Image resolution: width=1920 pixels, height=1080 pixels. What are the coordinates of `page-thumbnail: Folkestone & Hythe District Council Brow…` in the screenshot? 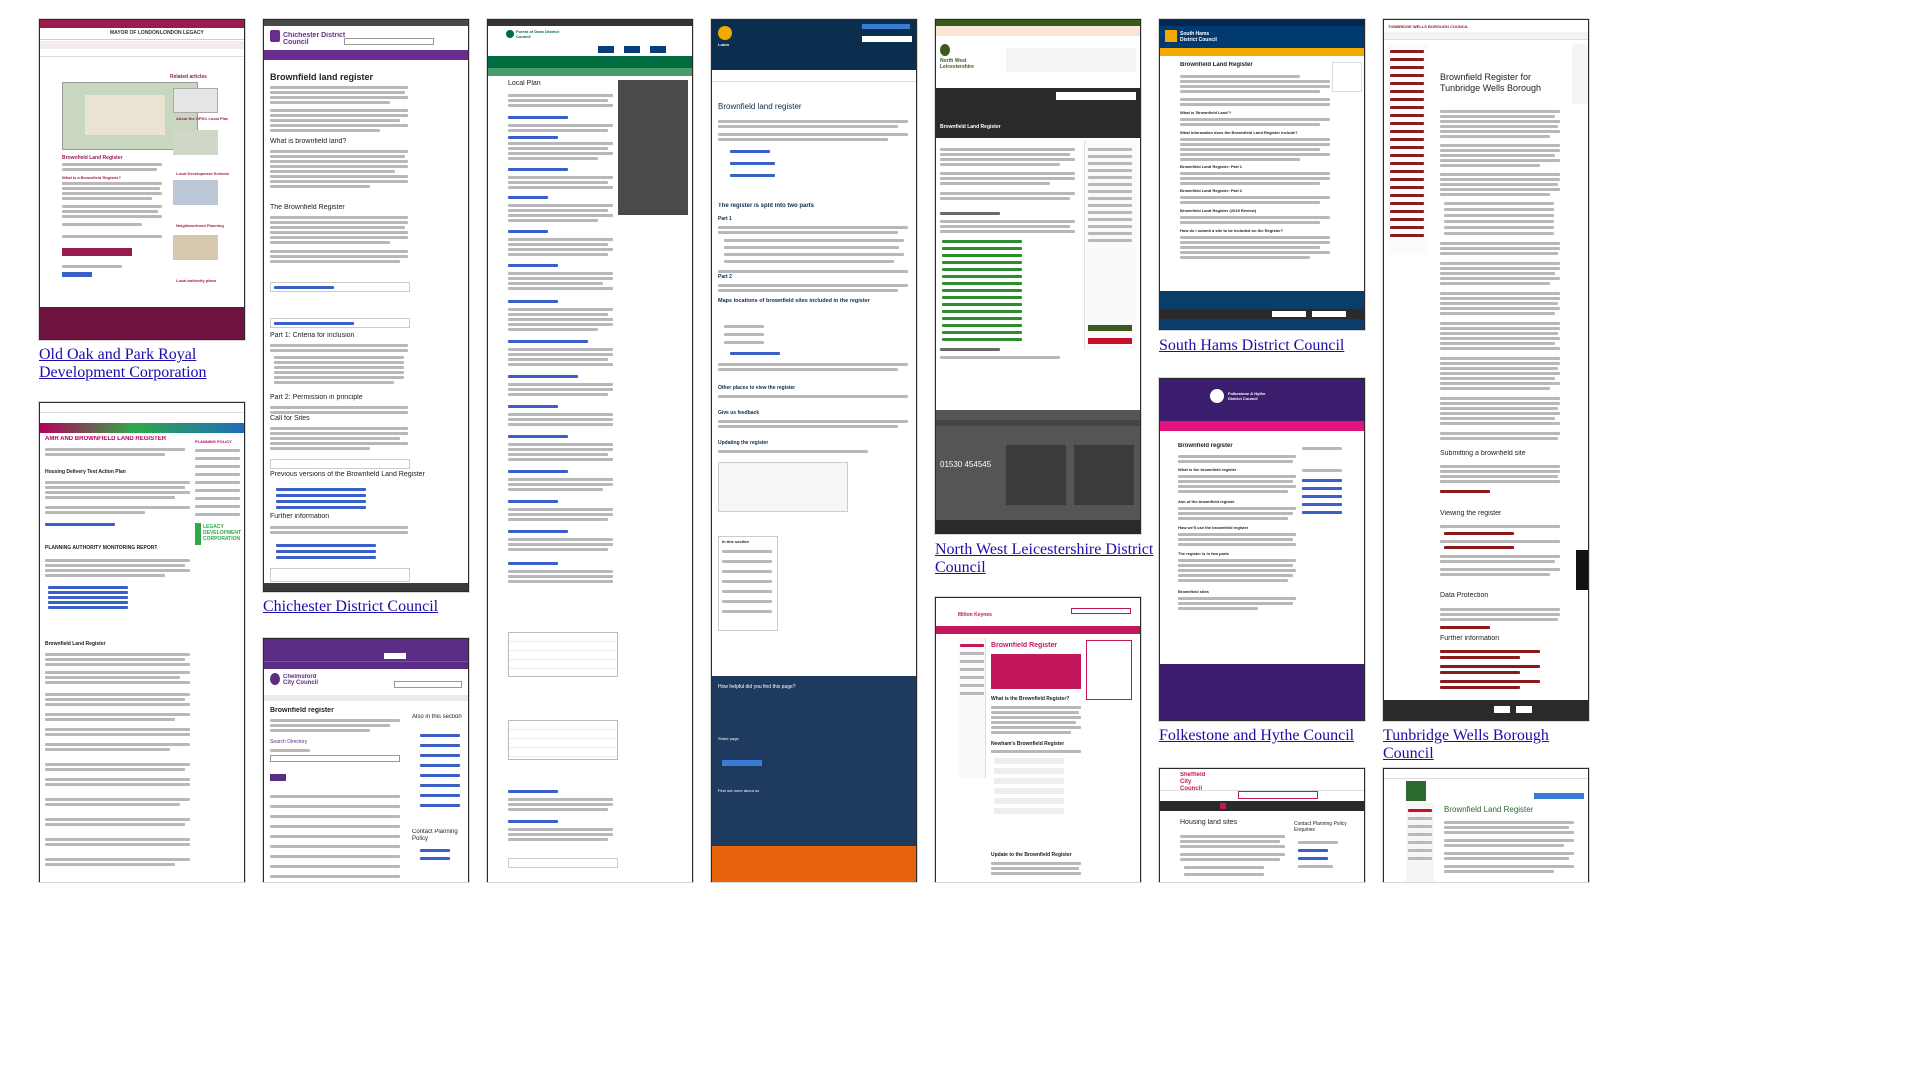 It's located at (1262, 549).